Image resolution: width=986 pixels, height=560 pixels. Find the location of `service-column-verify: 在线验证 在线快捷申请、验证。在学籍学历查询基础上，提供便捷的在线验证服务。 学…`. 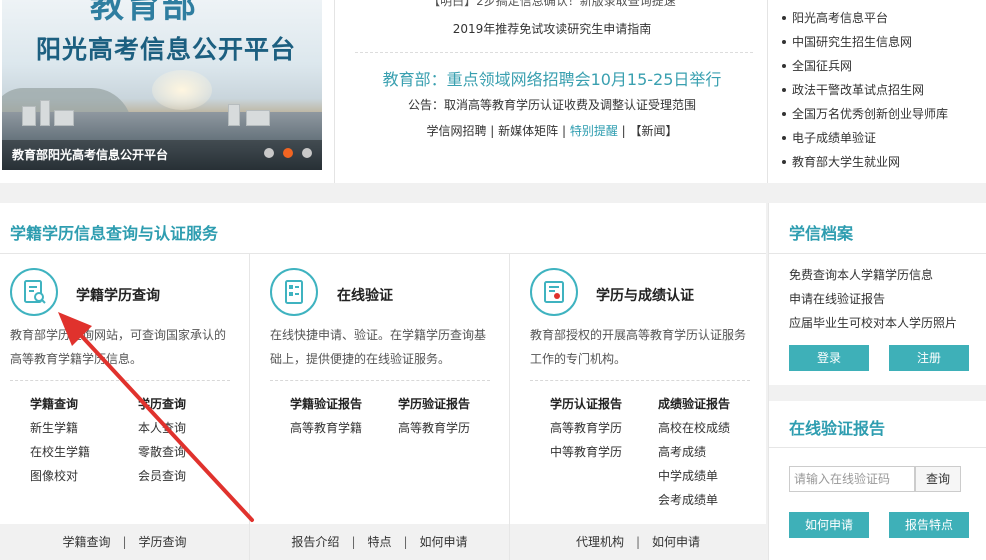

service-column-verify: 在线验证 在线快捷申请、验证。在学籍学历查询基础上，提供便捷的在线验证服务。 学… is located at coordinates (380, 407).